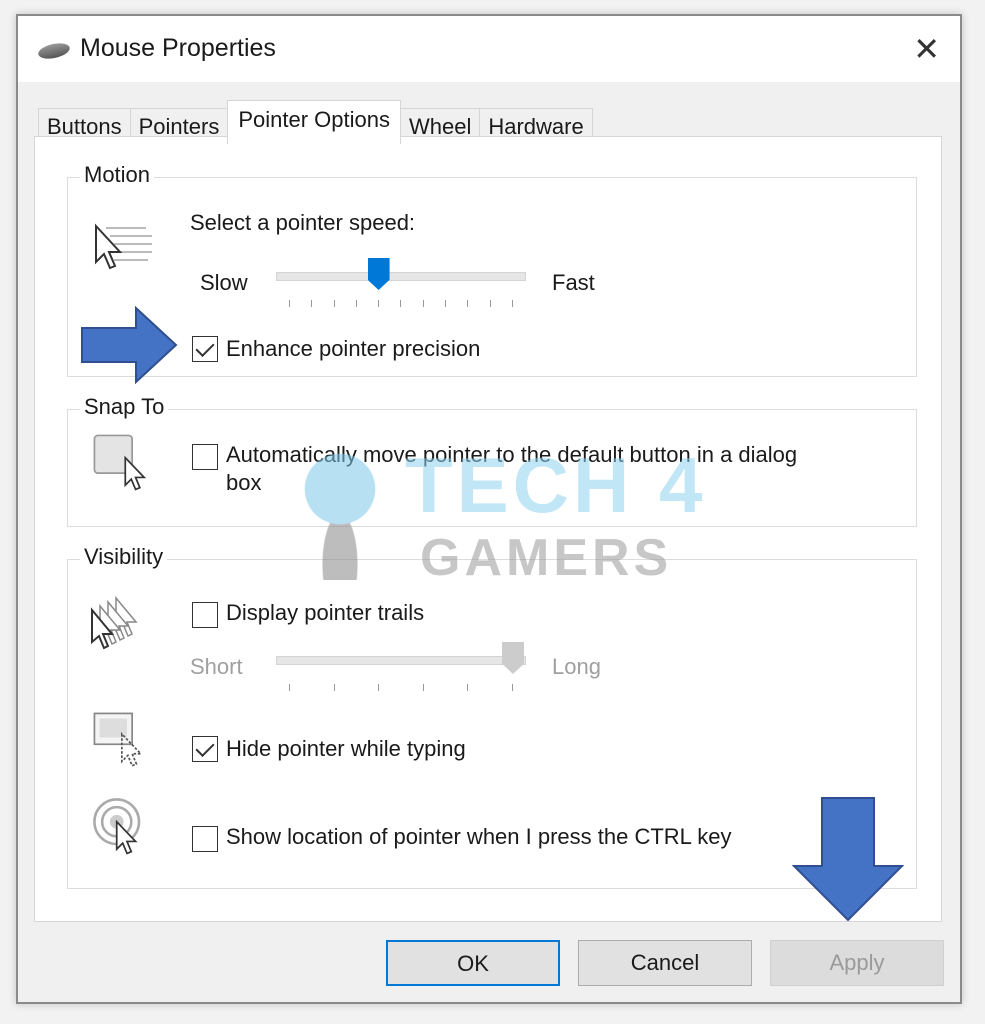 The width and height of the screenshot is (985, 1024). Describe the element at coordinates (120, 462) in the screenshot. I see `snap-to-icon` at that location.